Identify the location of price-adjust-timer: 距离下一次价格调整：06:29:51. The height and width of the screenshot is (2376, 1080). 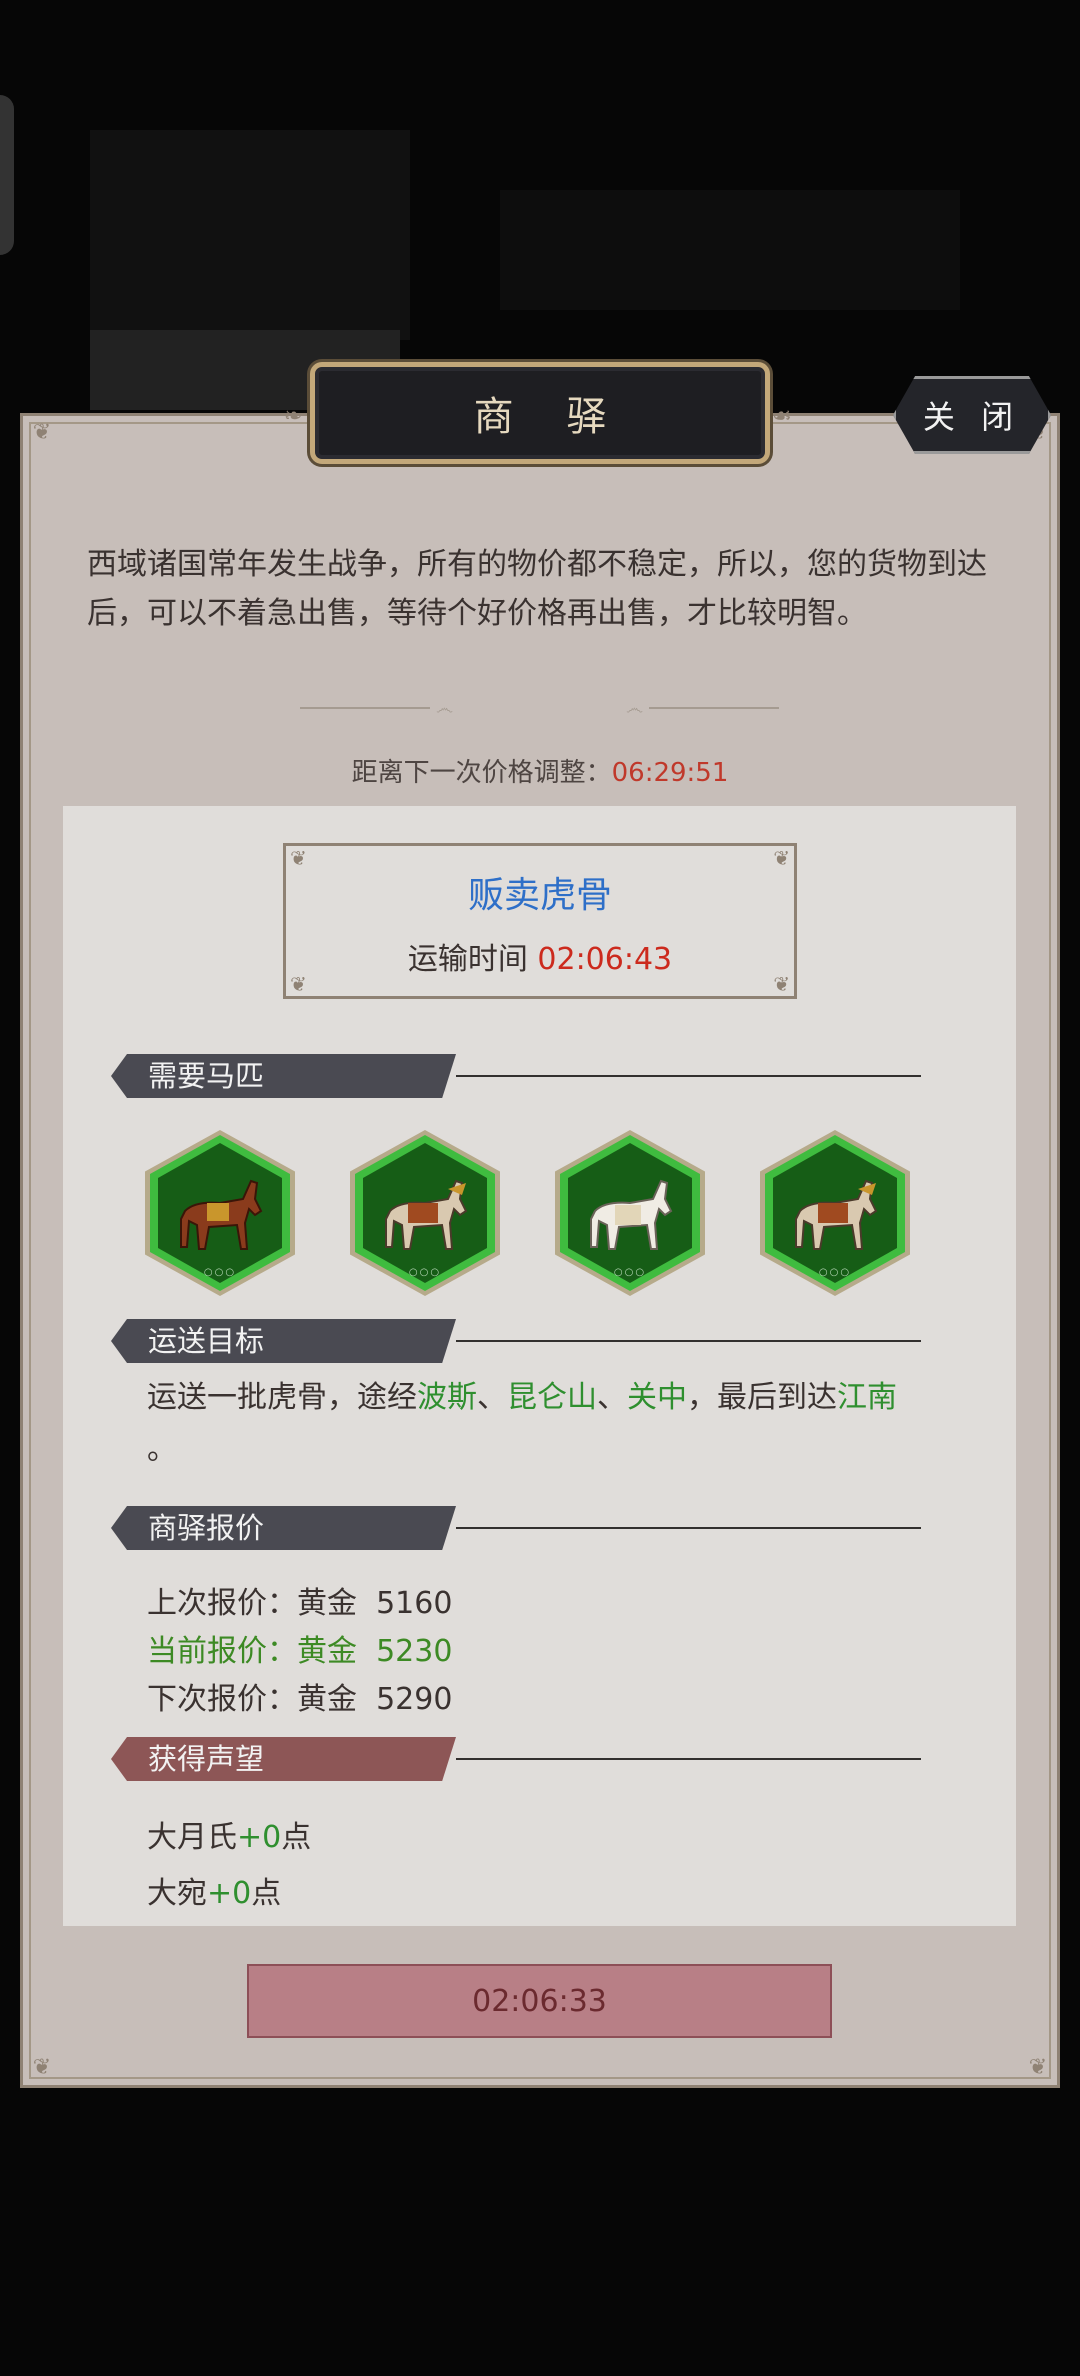
(540, 770).